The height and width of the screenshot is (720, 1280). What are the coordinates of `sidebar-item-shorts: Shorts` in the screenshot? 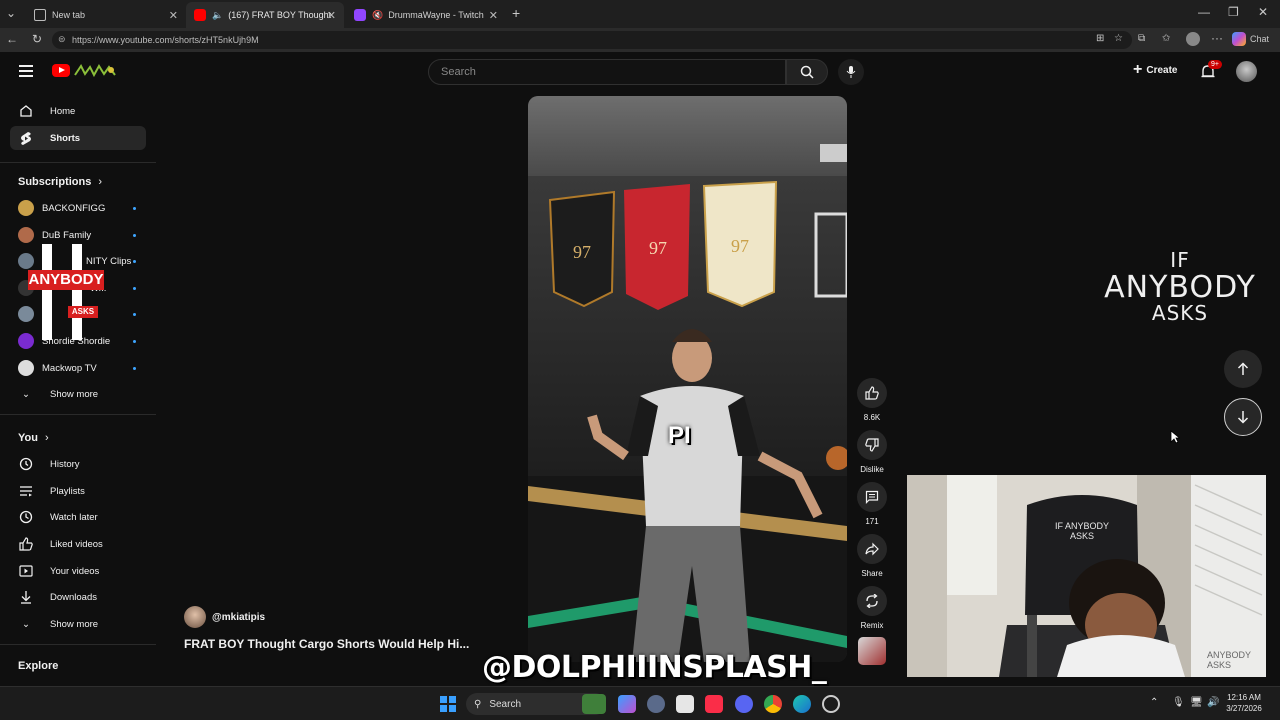 It's located at (78, 138).